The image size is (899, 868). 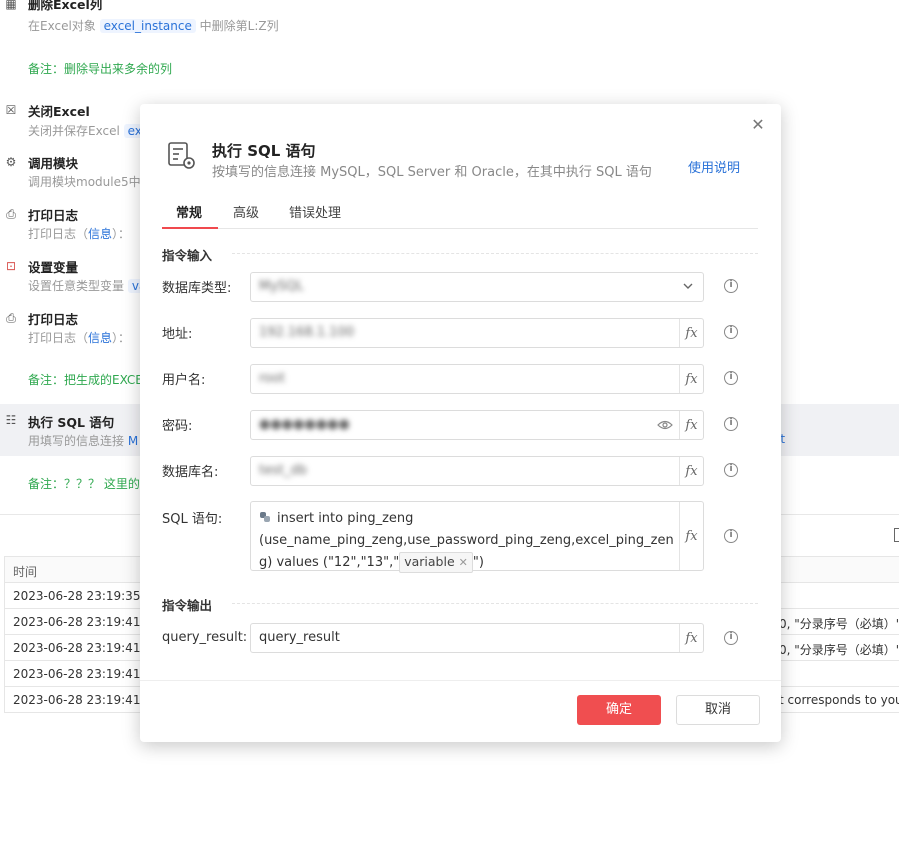 I want to click on sql-line-text: "), so click(x=478, y=562).